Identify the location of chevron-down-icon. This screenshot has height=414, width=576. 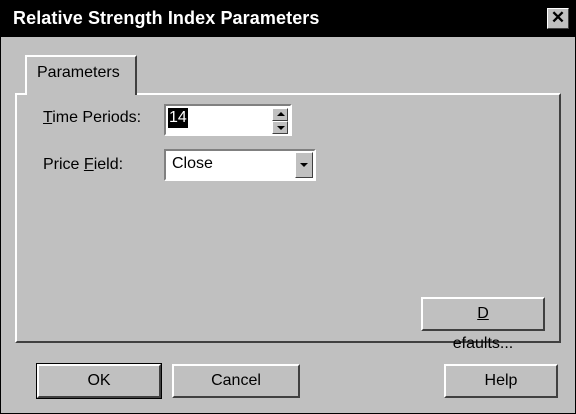
(304, 165).